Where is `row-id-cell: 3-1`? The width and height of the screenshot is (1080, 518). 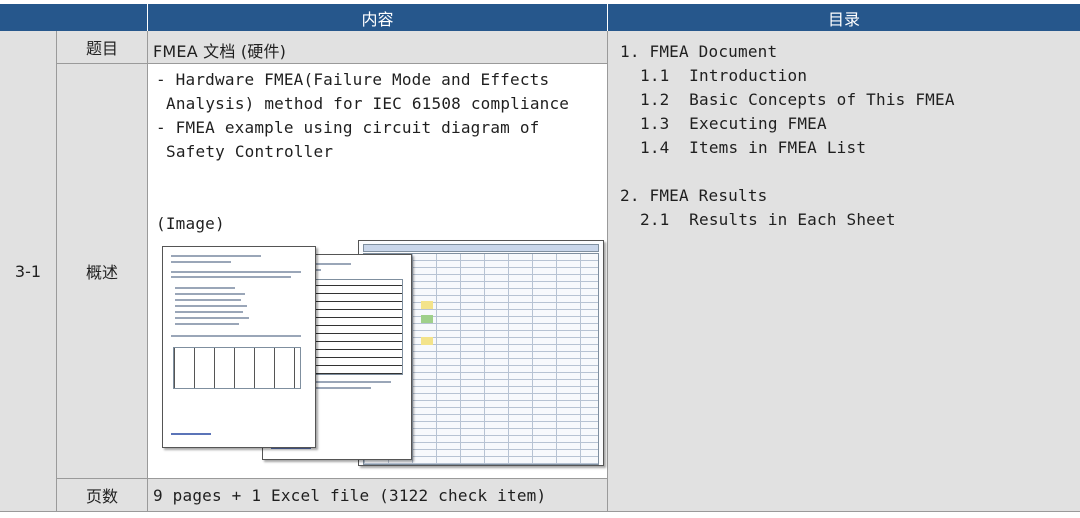 row-id-cell: 3-1 is located at coordinates (28, 271).